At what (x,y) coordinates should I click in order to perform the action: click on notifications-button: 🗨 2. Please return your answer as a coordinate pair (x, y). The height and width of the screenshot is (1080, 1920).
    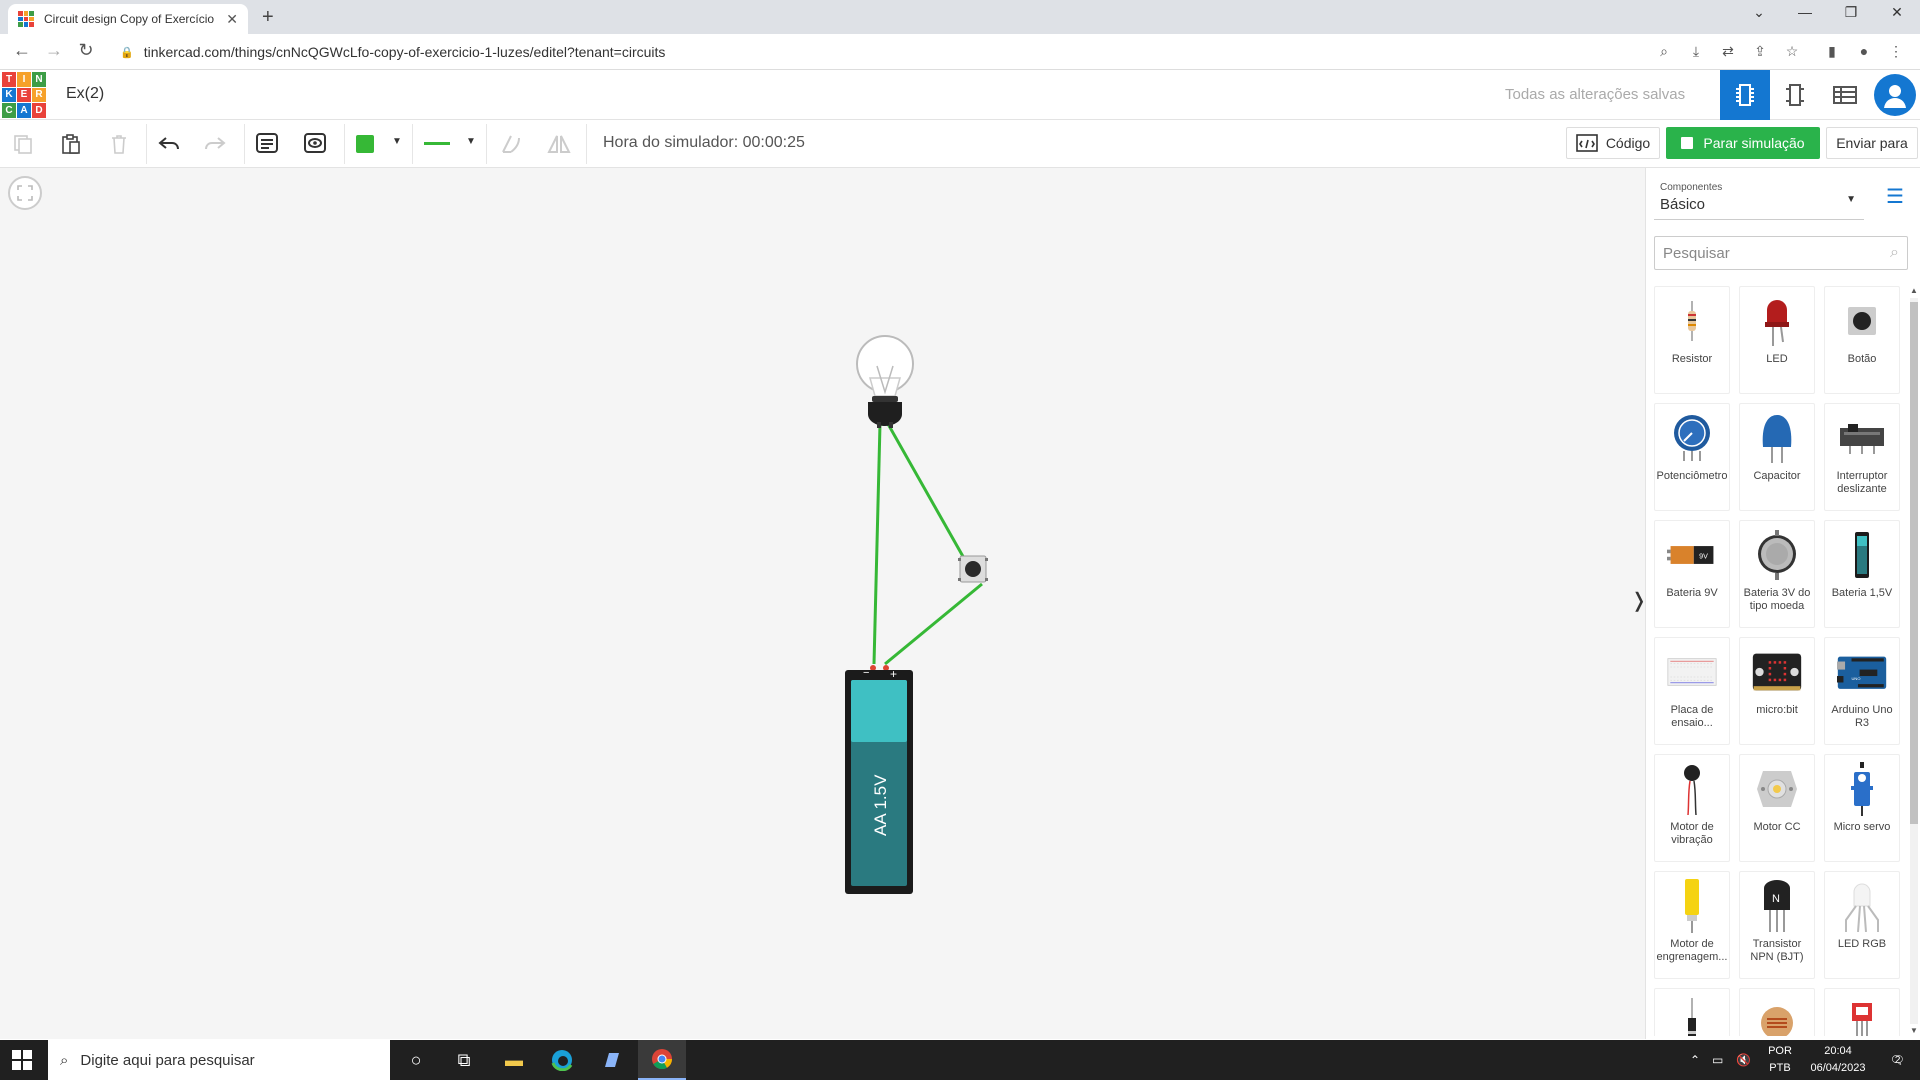
    Looking at the image, I should click on (1895, 1060).